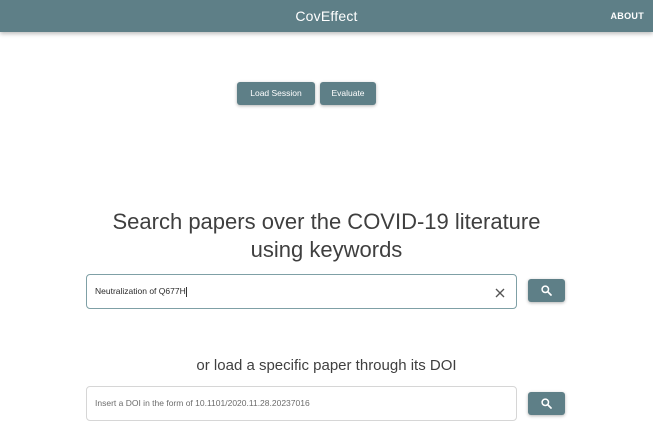 The height and width of the screenshot is (424, 653). What do you see at coordinates (326, 249) in the screenshot?
I see `headline-line-2: using keywords` at bounding box center [326, 249].